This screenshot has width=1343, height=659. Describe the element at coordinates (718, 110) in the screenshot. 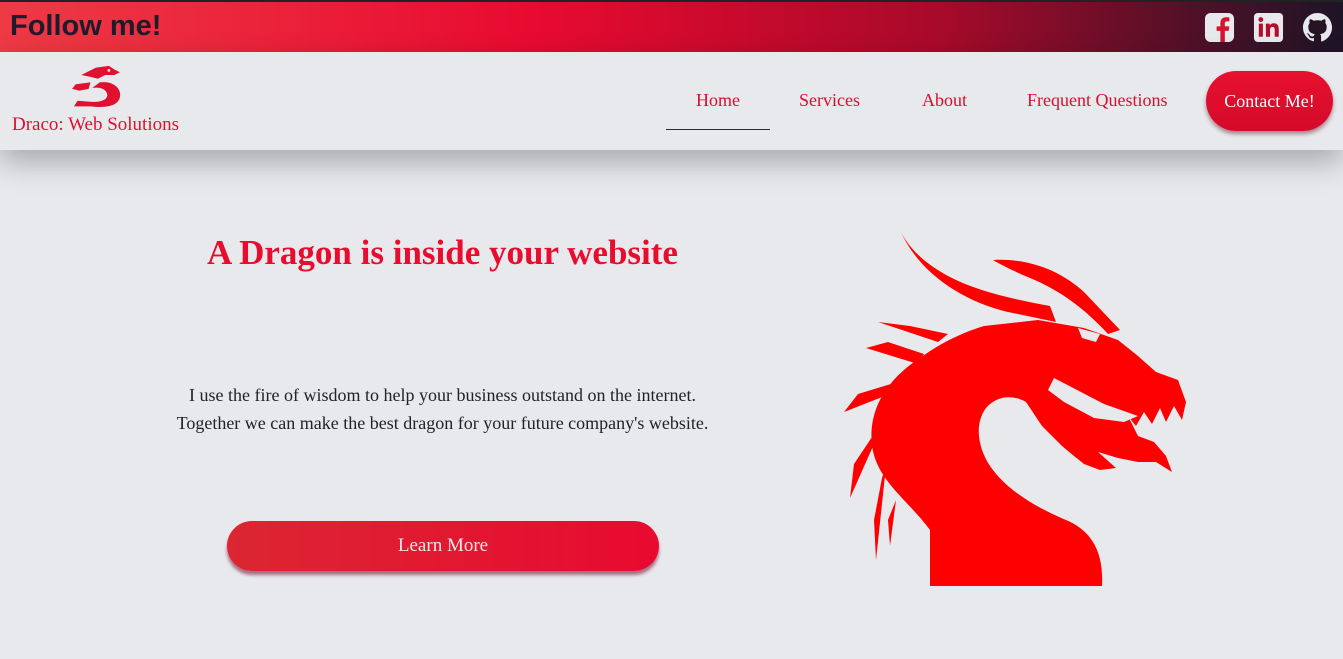

I see `nav-home: Home` at that location.